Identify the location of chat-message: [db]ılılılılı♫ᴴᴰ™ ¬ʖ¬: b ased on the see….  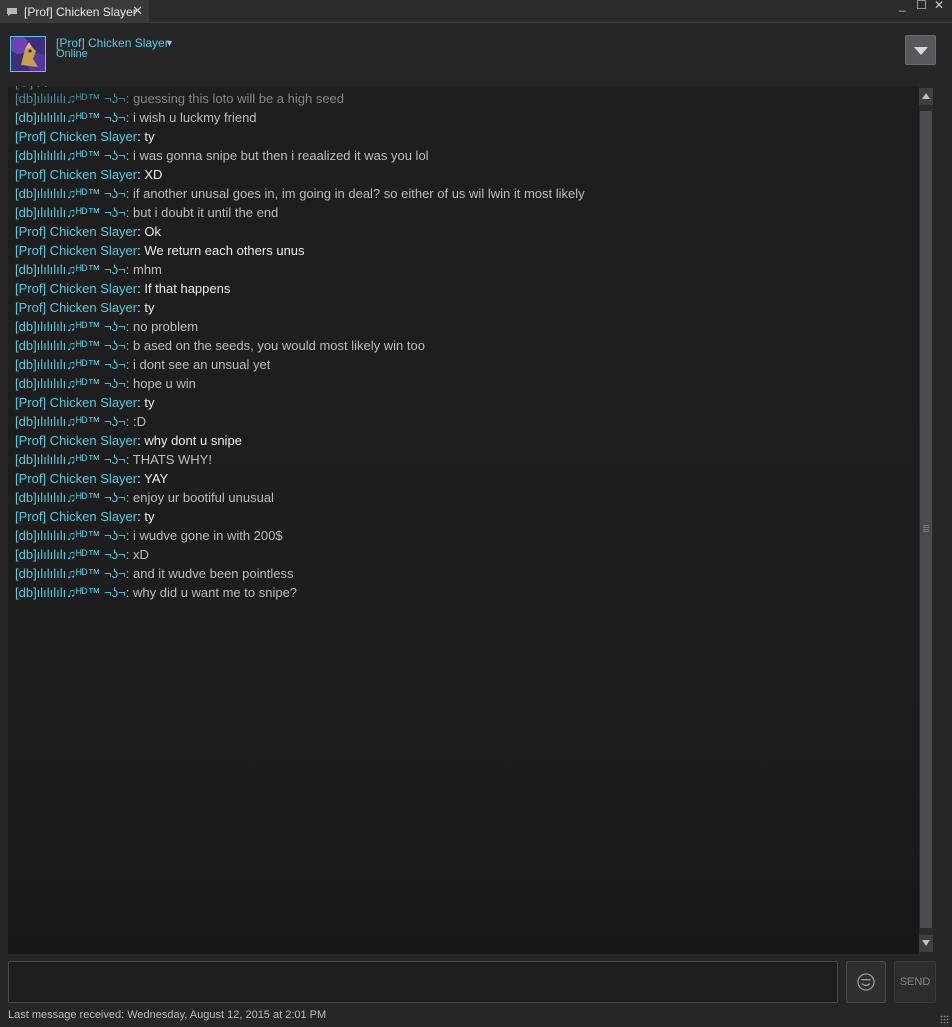
(220, 346).